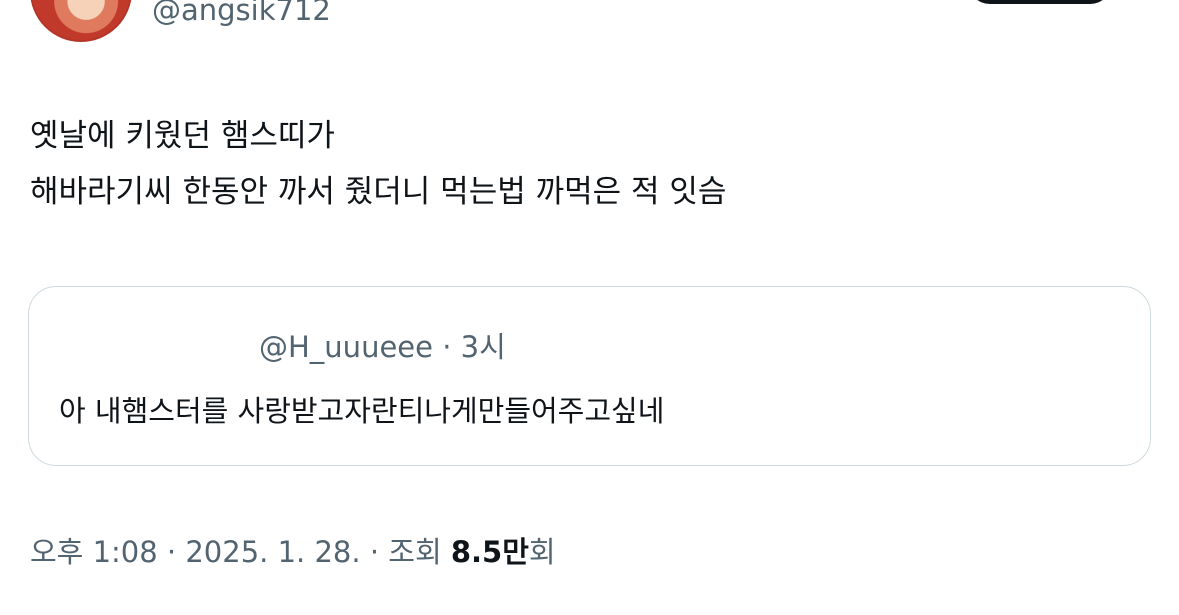 The height and width of the screenshot is (615, 1179). I want to click on quote-author-handle: @H_uuueee, so click(346, 347).